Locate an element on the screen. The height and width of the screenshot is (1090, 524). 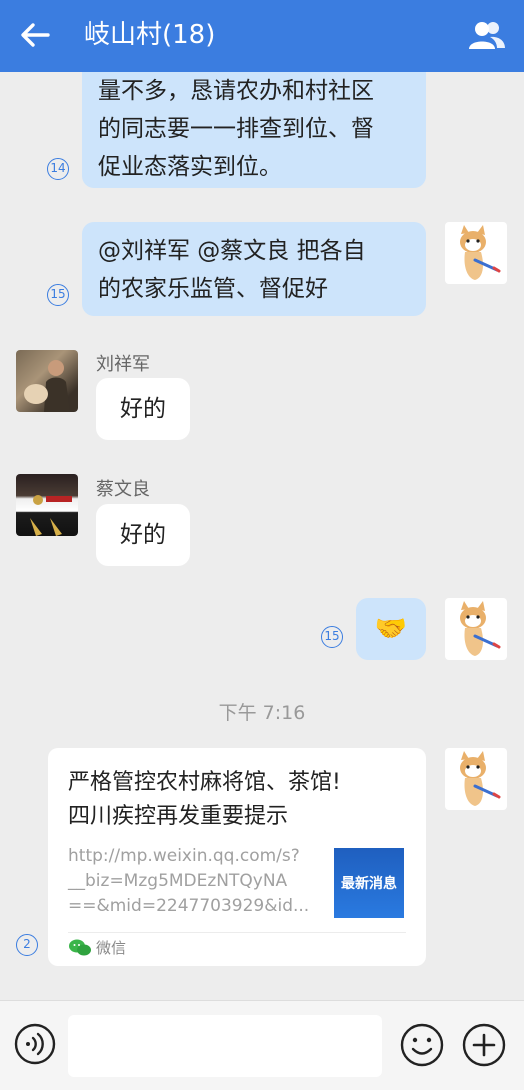
avatar-liu-xiangjun is located at coordinates (47, 381).